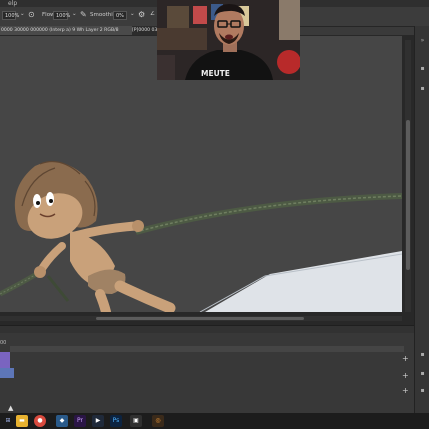 Image resolution: width=429 pixels, height=429 pixels. Describe the element at coordinates (116, 421) in the screenshot. I see `photoshop-icon: Ps` at that location.